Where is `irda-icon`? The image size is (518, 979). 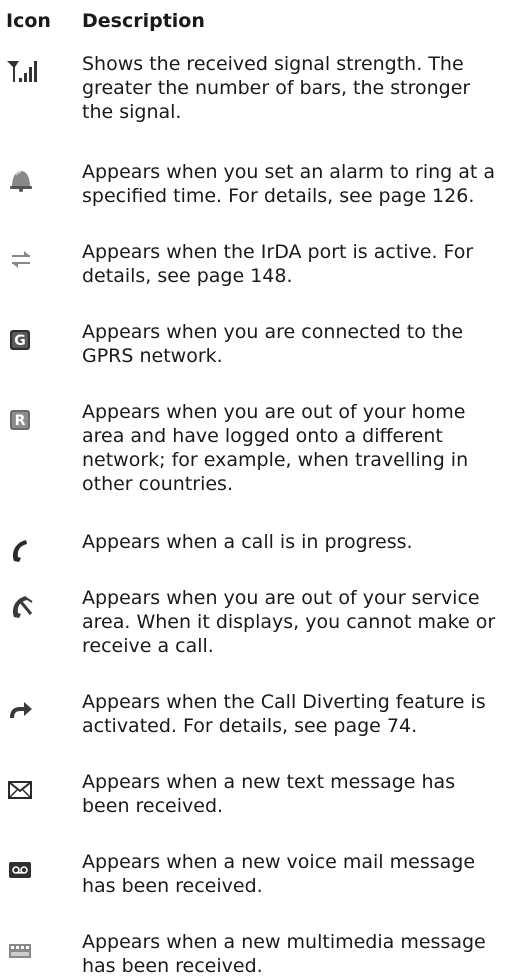
irda-icon is located at coordinates (24, 261).